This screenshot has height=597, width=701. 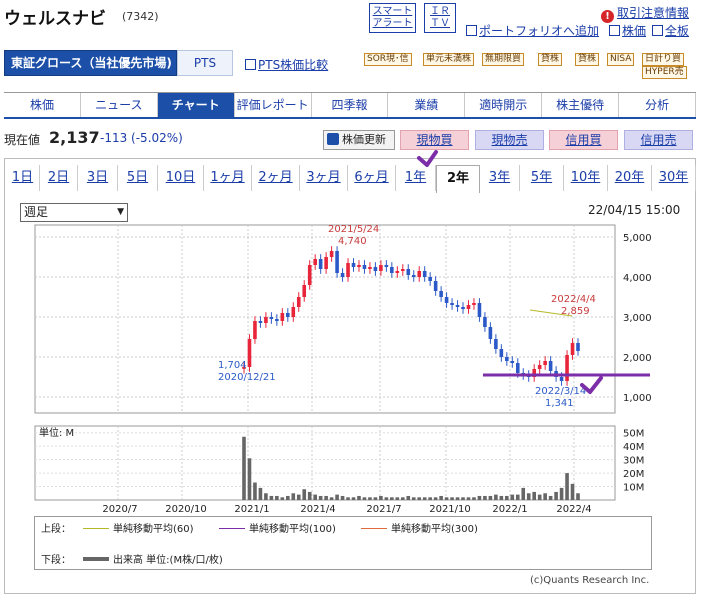 What do you see at coordinates (637, 318) in the screenshot?
I see `price-y-tick: 3,000` at bounding box center [637, 318].